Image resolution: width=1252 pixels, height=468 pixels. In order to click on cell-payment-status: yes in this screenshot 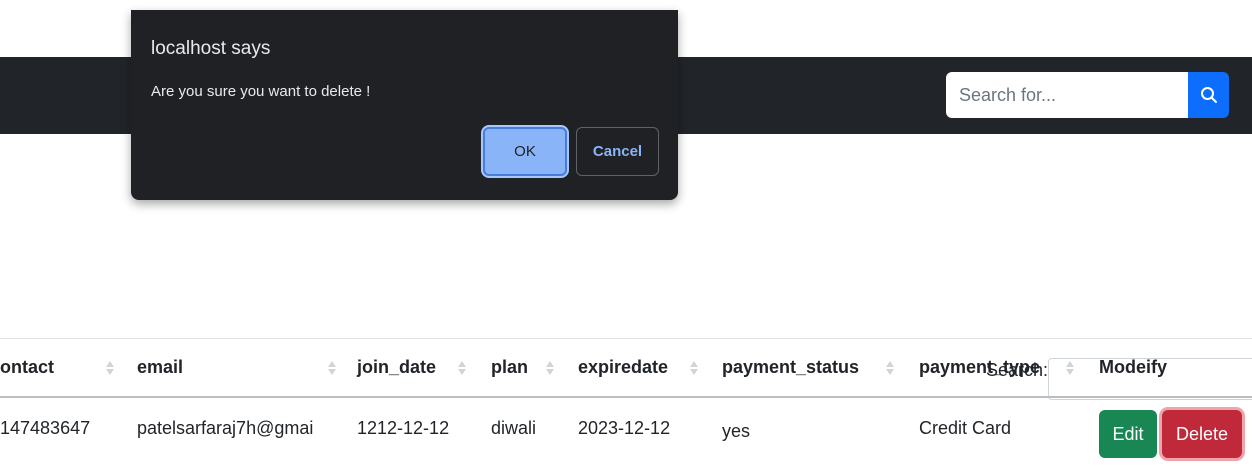, I will do `click(736, 431)`.